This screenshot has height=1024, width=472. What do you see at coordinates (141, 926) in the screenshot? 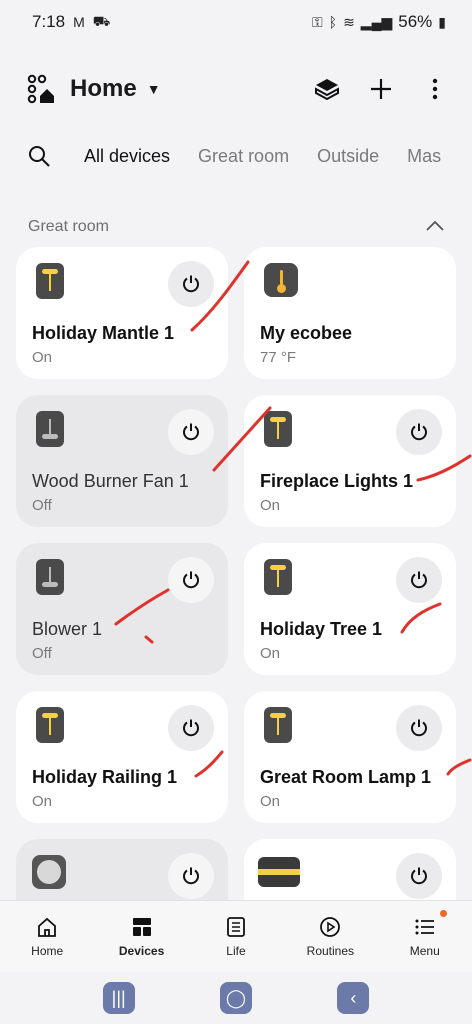
I see `devices-icon` at bounding box center [141, 926].